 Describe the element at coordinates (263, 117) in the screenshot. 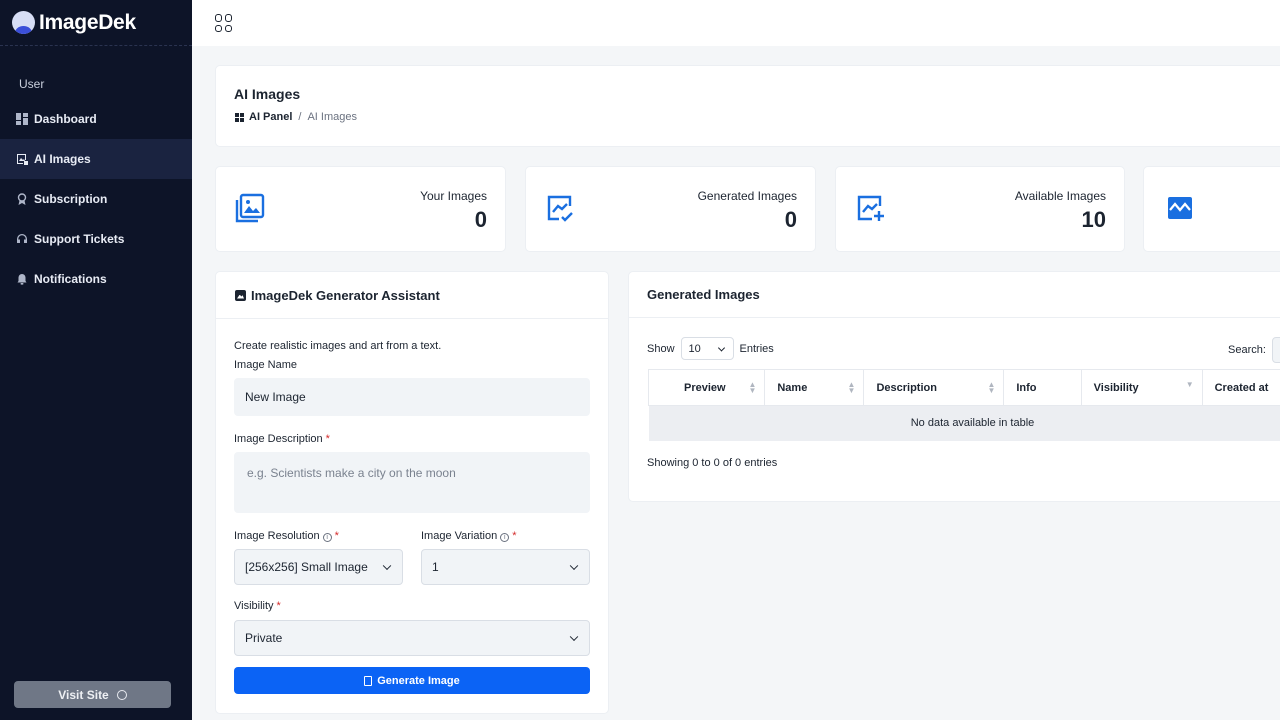

I see `breadcrumb-home-link: AI Panel` at that location.